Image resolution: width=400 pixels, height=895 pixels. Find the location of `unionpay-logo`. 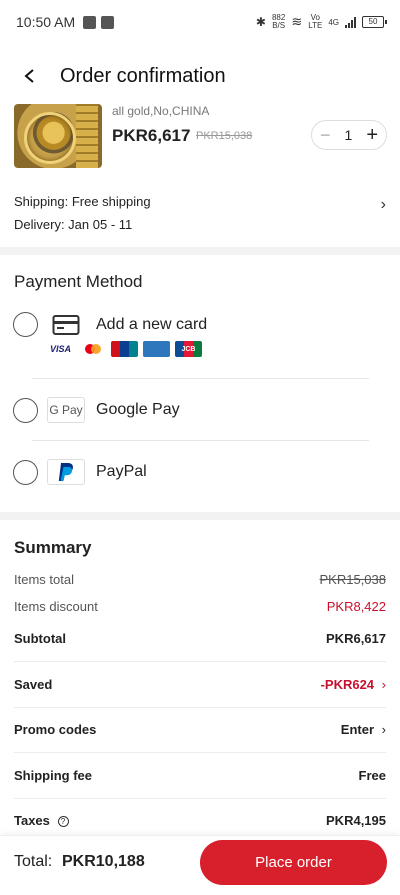

unionpay-logo is located at coordinates (124, 349).